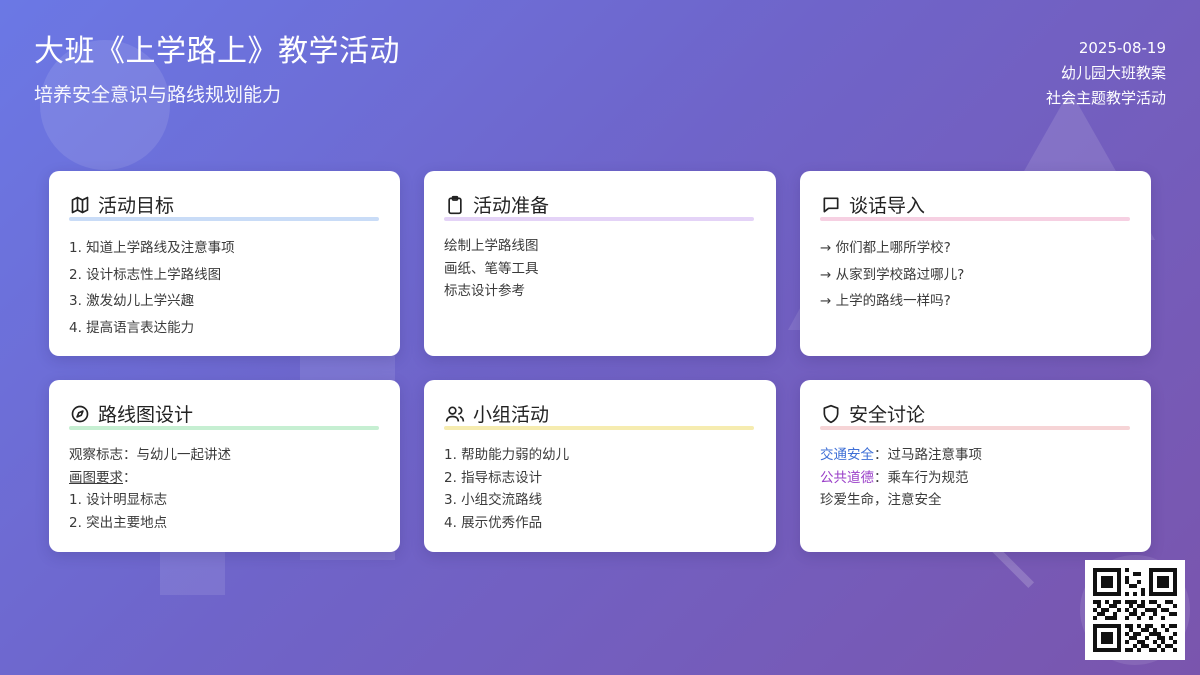 Image resolution: width=1200 pixels, height=675 pixels. I want to click on list-item: 3. 激发幼儿上学兴趣, so click(132, 301).